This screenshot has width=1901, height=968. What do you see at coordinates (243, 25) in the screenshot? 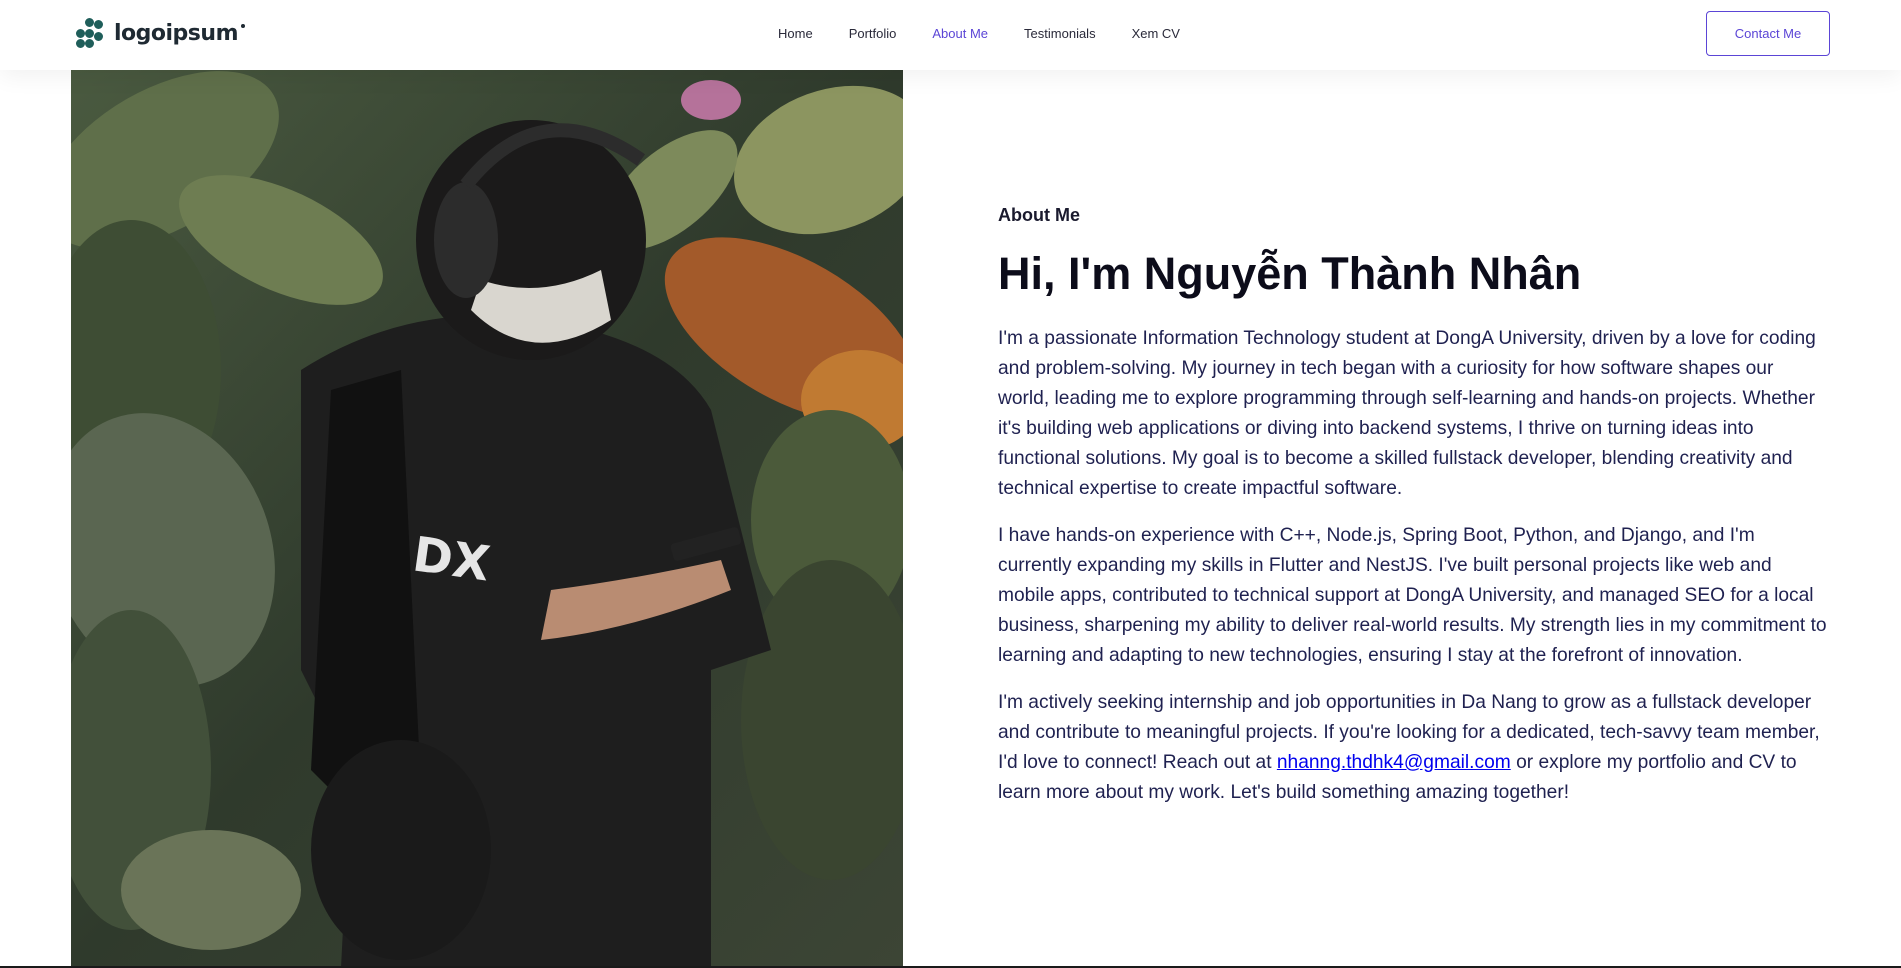
I see `logo-dot` at bounding box center [243, 25].